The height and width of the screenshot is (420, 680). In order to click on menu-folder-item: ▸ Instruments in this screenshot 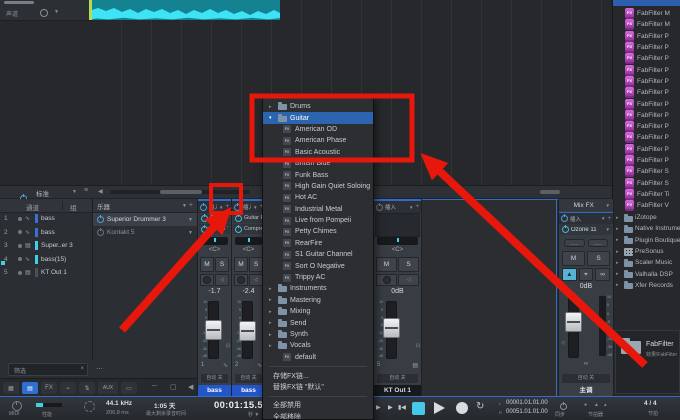, I will do `click(318, 288)`.